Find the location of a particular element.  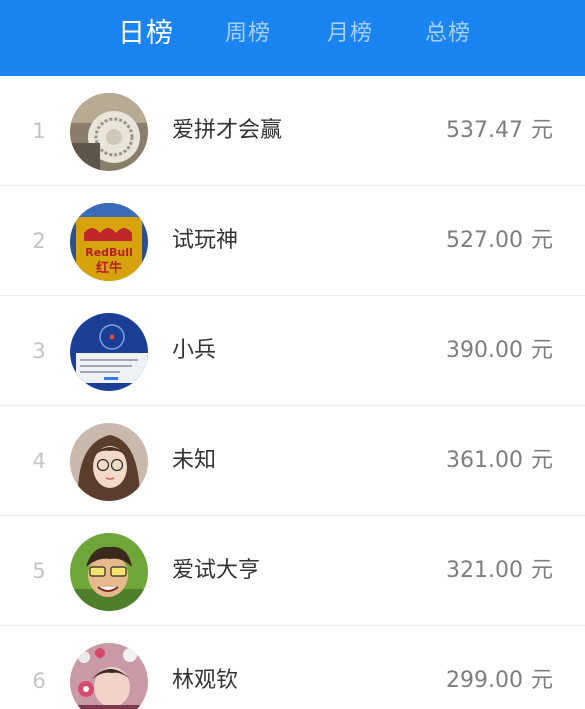

amount-value: 390.00 is located at coordinates (484, 350).